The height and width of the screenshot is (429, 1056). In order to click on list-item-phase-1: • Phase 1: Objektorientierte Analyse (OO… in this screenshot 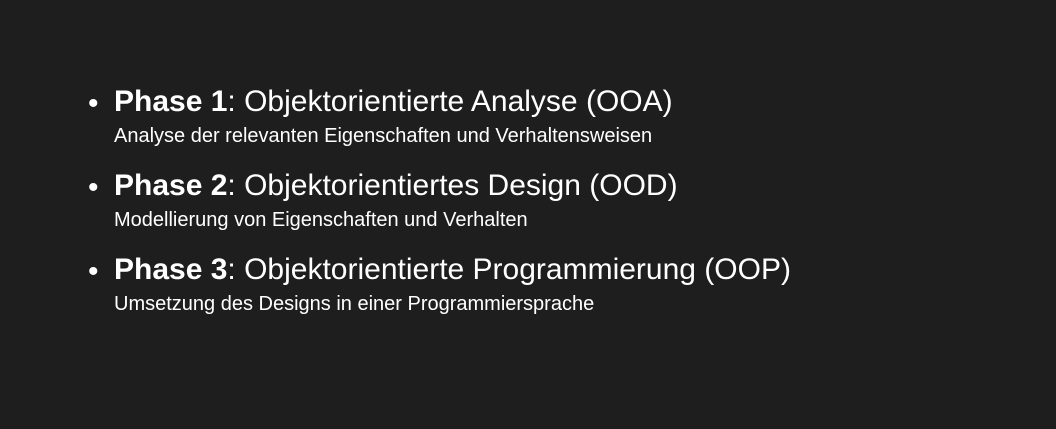, I will do `click(556, 117)`.